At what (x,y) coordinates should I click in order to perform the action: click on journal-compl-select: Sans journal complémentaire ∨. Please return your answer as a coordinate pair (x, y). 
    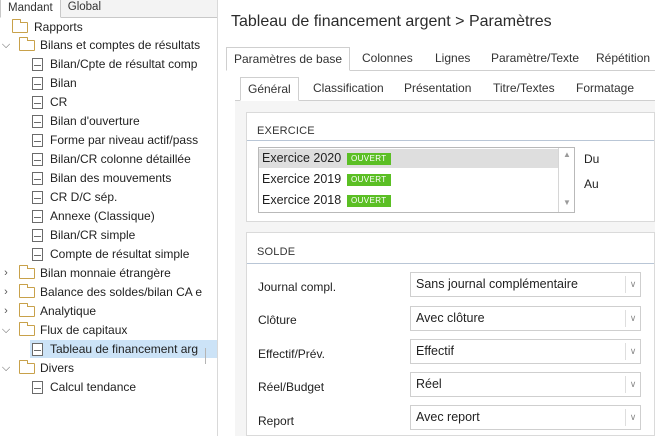
    Looking at the image, I should click on (525, 284).